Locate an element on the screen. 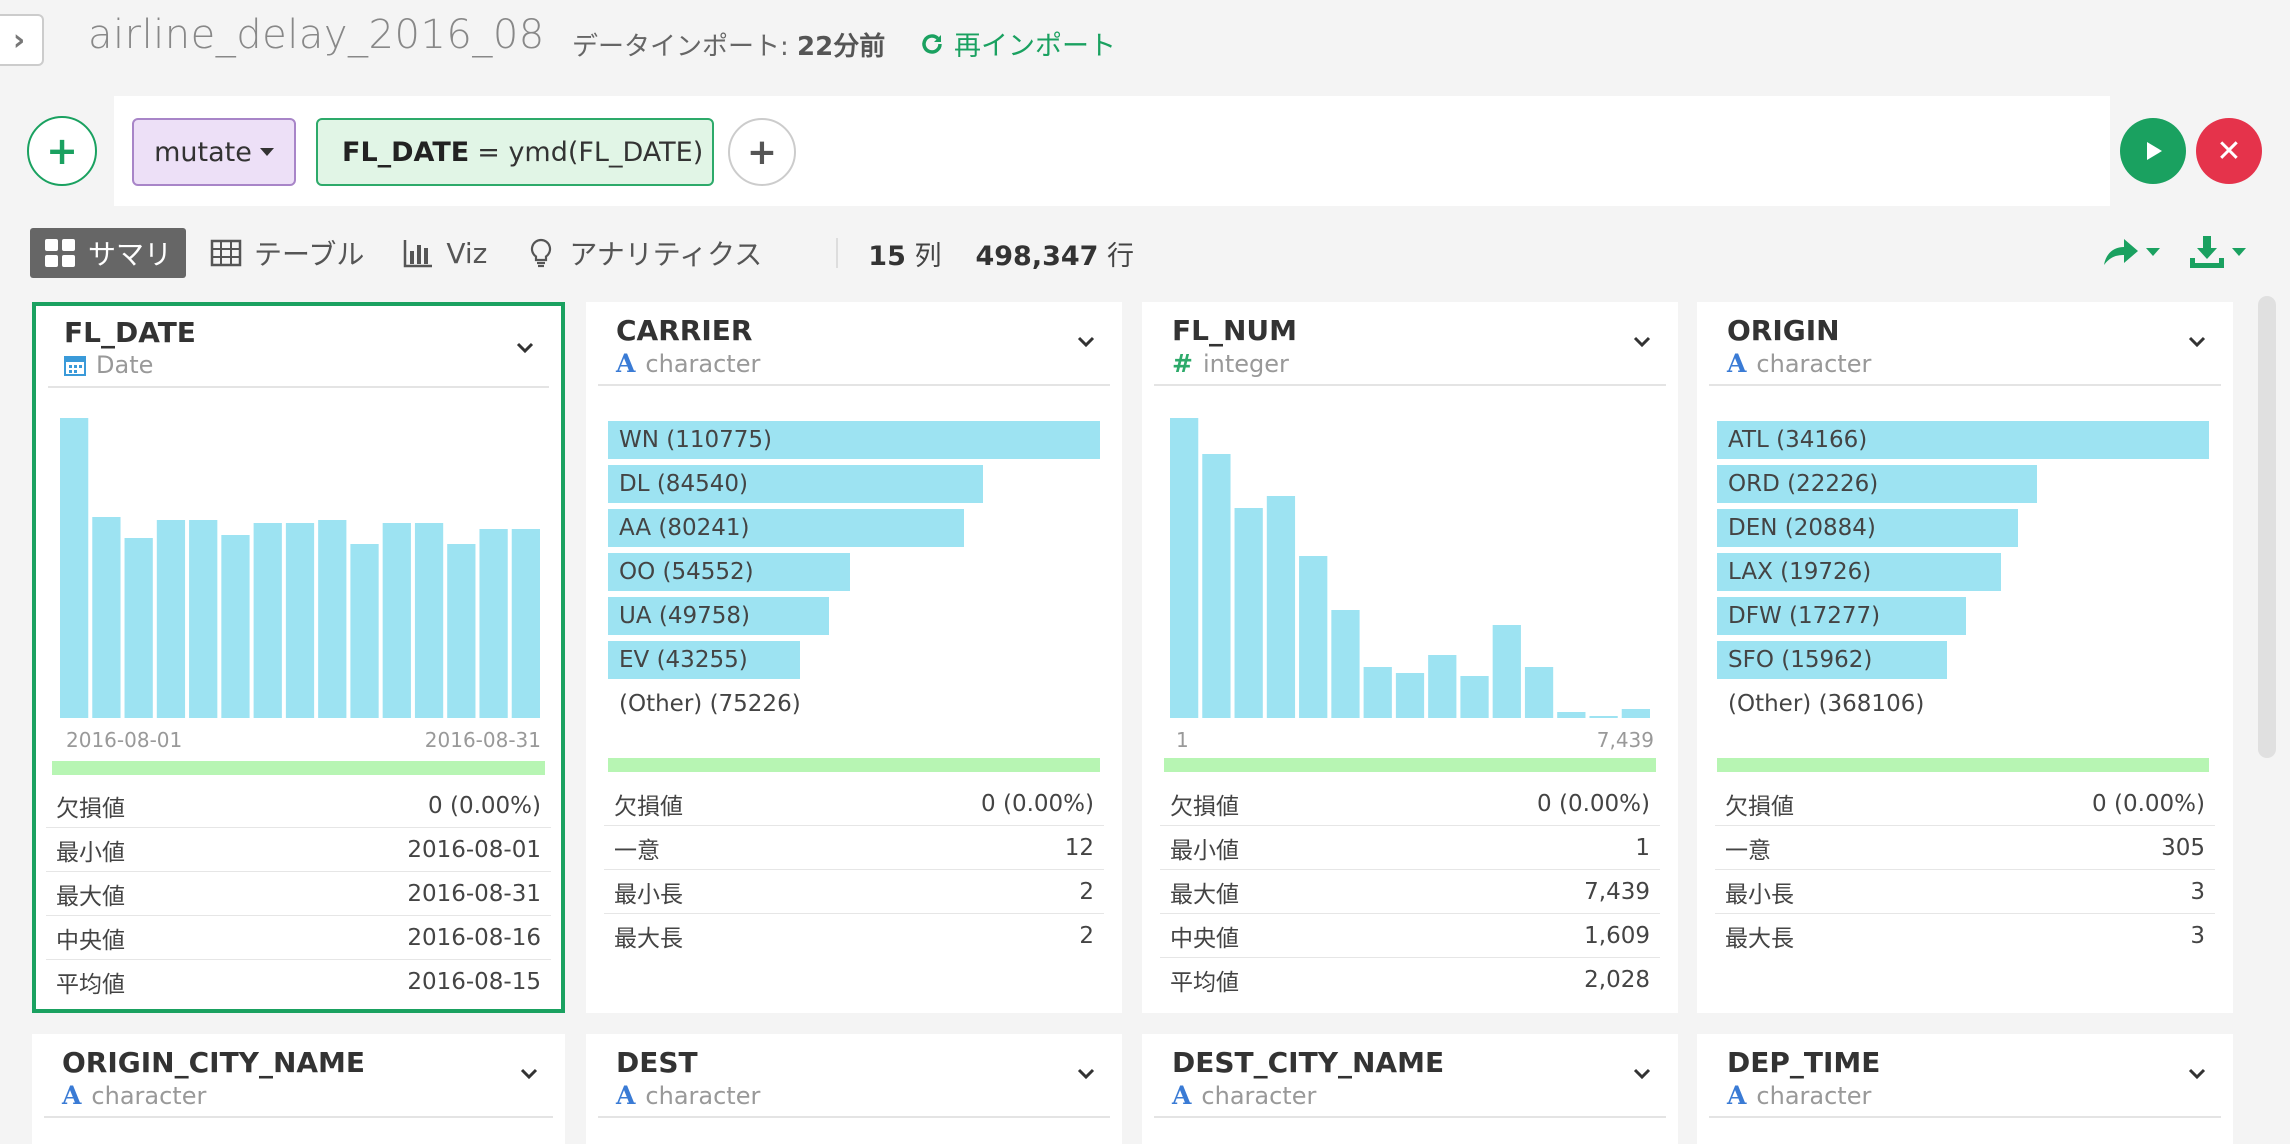  column-card-dest-city-name: DEST_CITY_NAME A character is located at coordinates (1410, 1089).